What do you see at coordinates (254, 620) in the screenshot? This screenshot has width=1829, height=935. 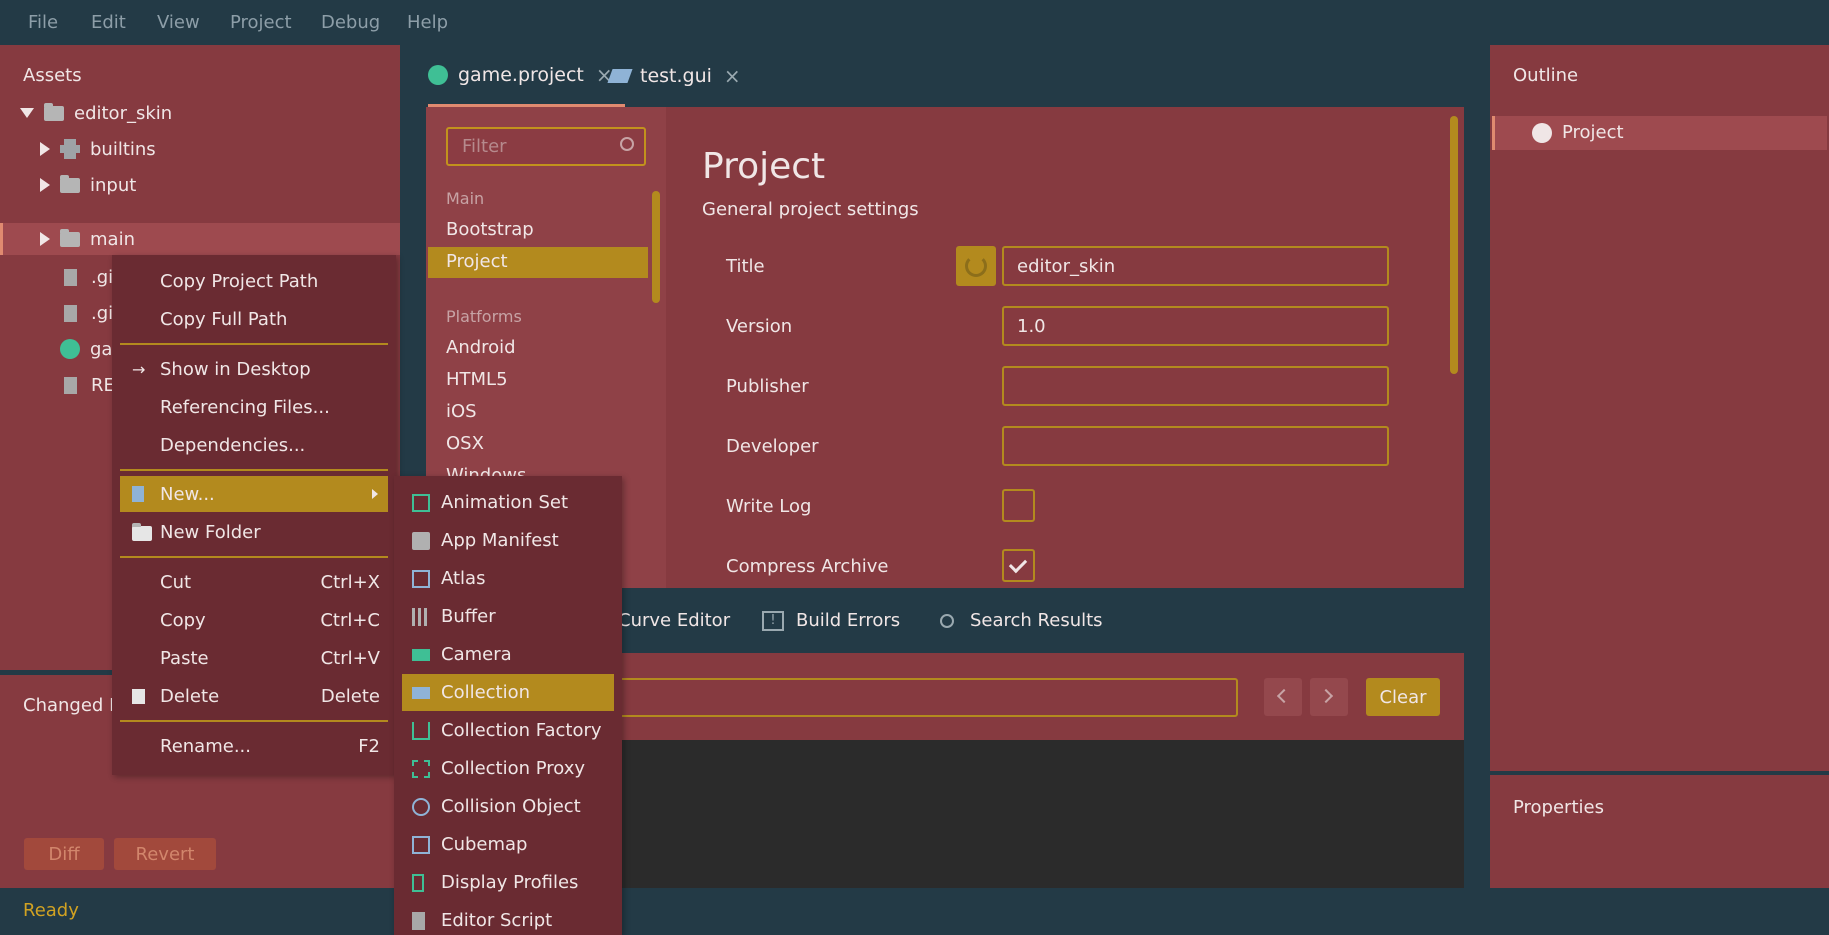 I see `menu-item-copy: Copy Ctrl+C` at bounding box center [254, 620].